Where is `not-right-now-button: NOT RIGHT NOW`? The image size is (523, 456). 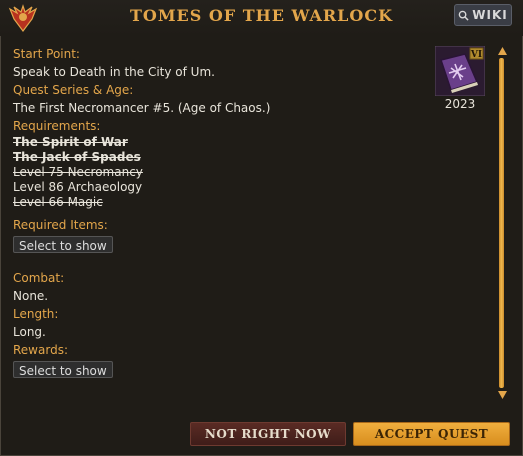
not-right-now-button: NOT RIGHT NOW is located at coordinates (268, 434).